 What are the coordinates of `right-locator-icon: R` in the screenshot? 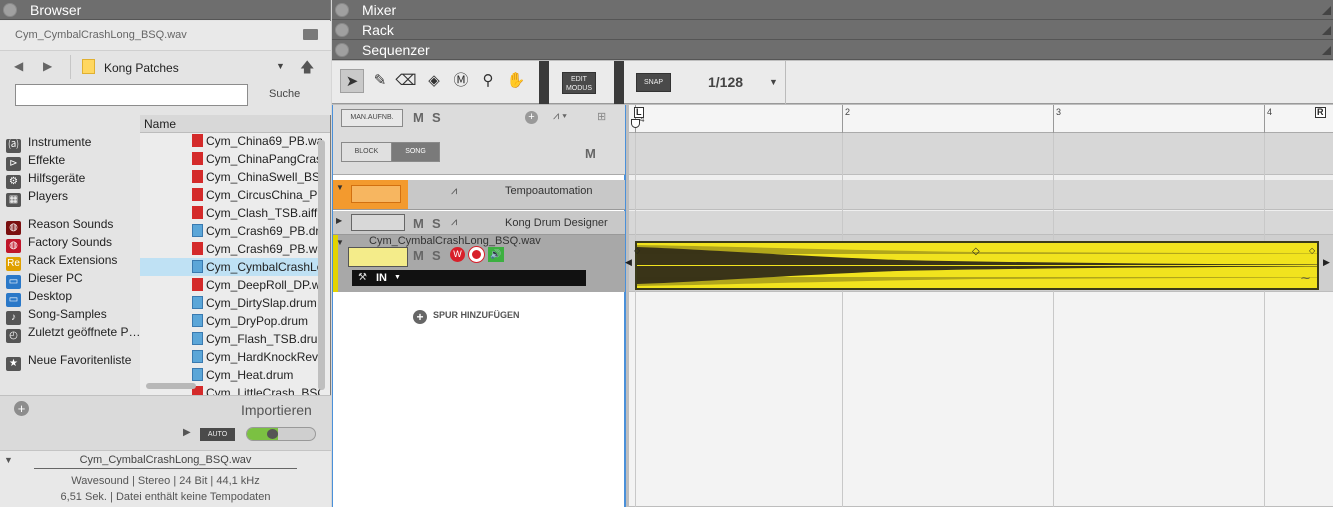 It's located at (1320, 112).